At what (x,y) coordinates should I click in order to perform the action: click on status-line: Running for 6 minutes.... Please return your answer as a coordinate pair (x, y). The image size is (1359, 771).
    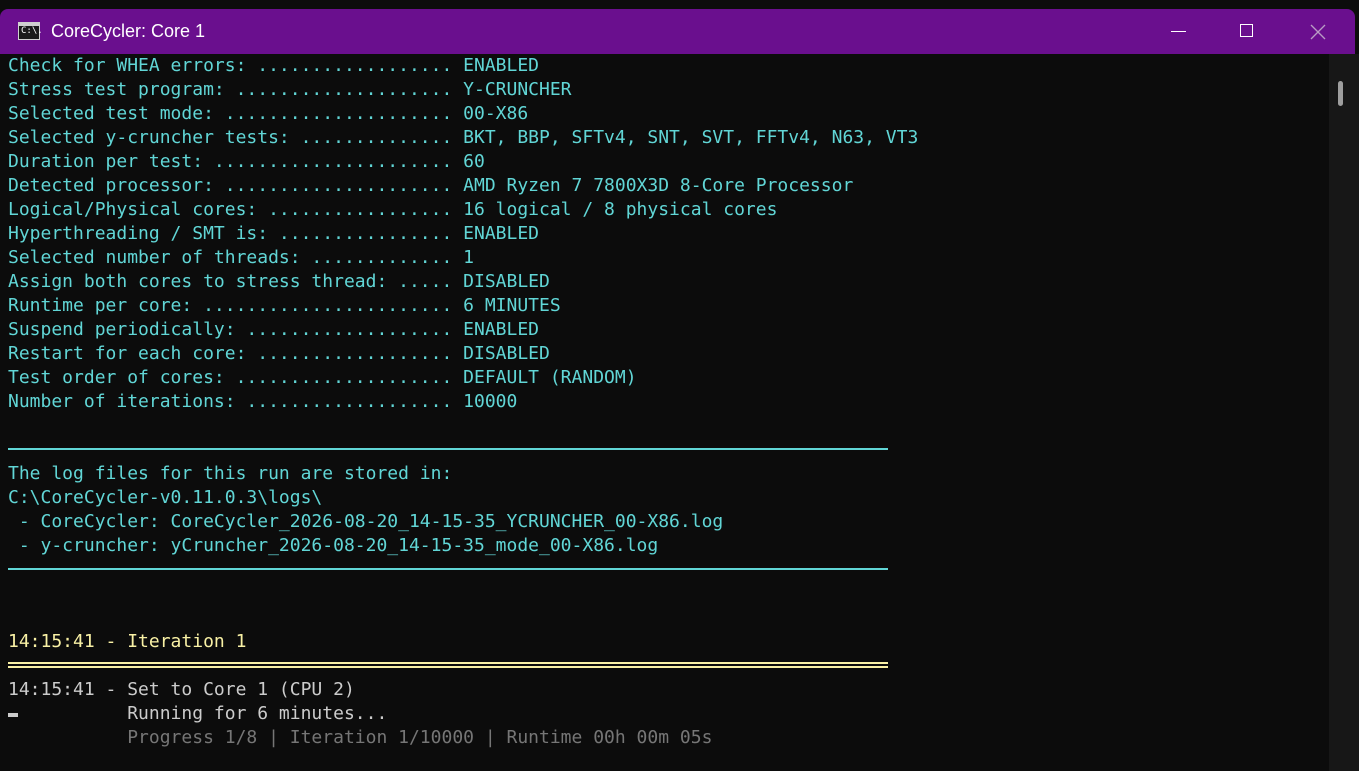
    Looking at the image, I should click on (198, 713).